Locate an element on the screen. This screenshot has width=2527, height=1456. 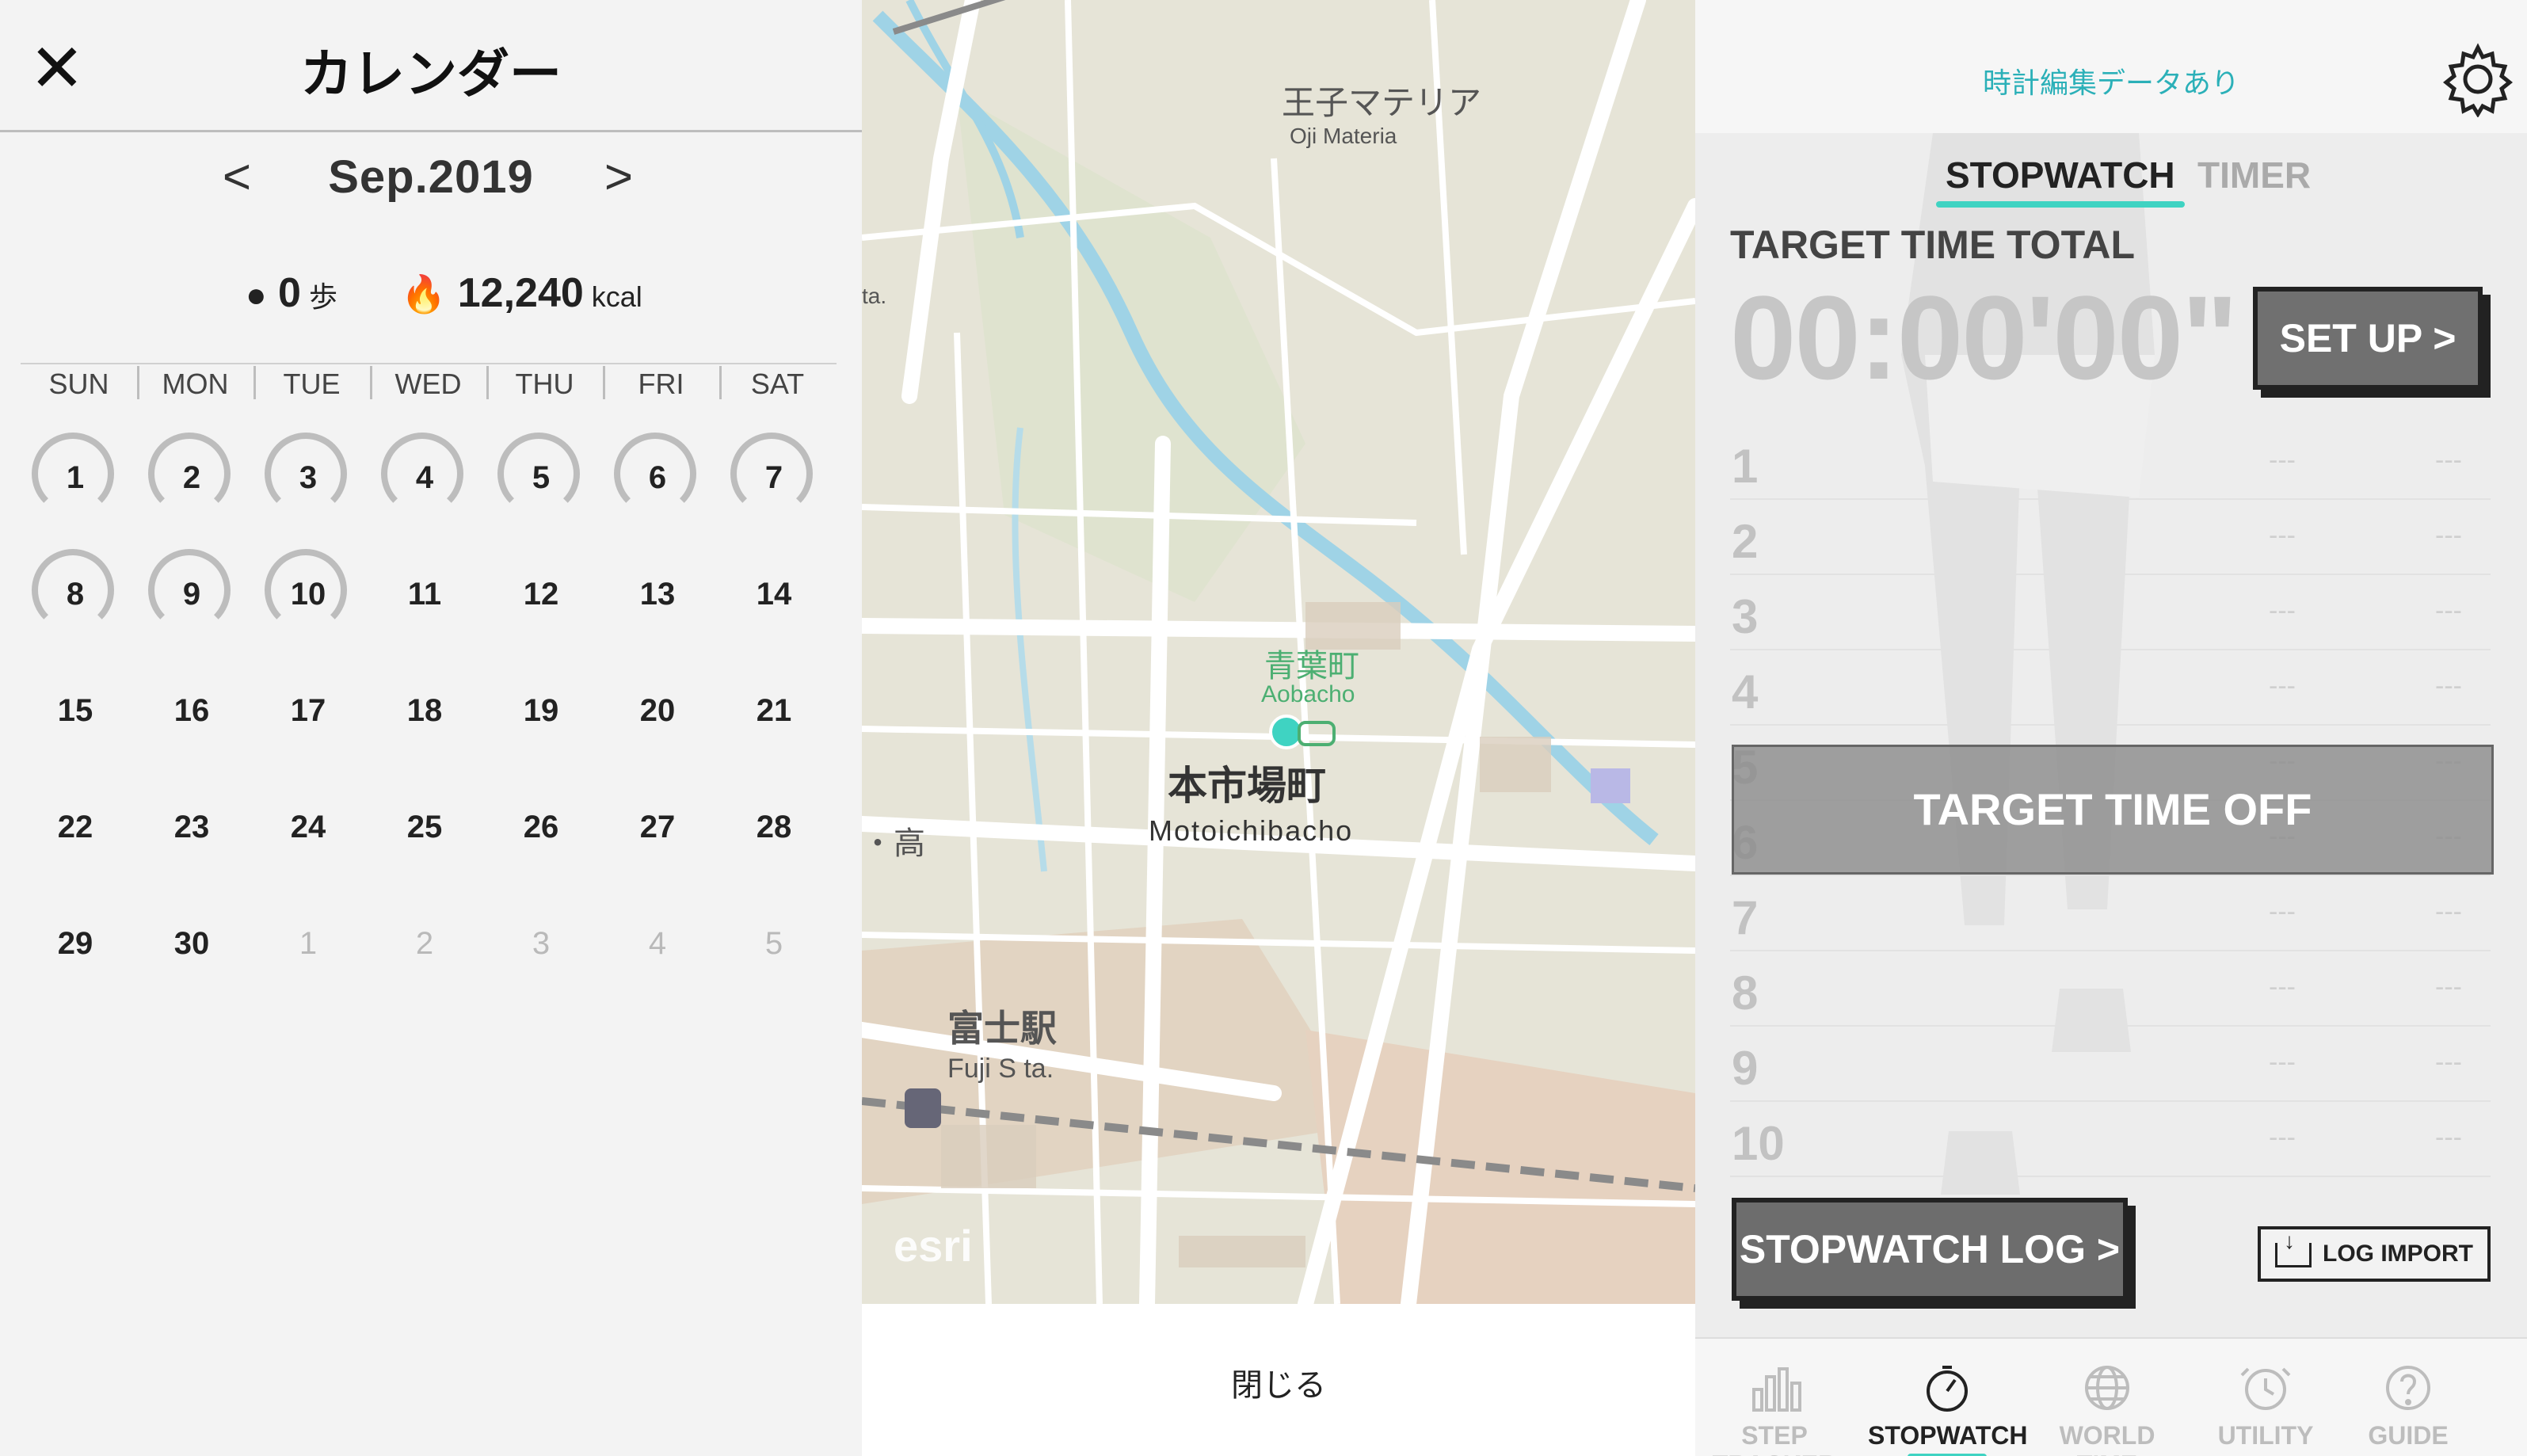
lap-row: 8 --- --- is located at coordinates (2110, 988).